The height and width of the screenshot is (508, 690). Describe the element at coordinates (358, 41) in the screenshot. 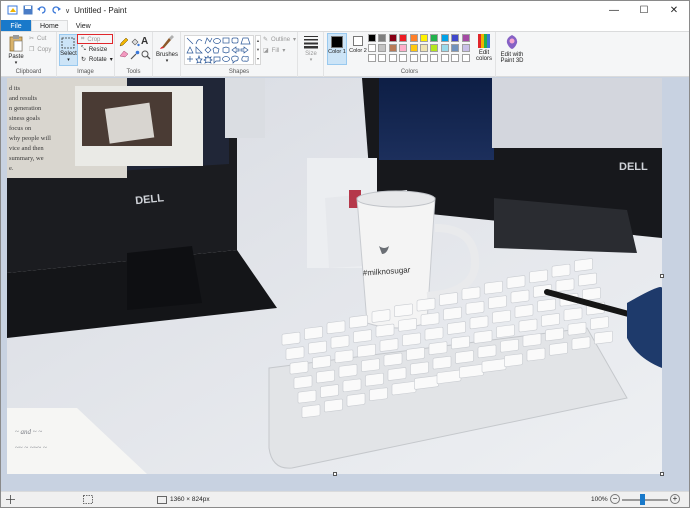

I see `color2-swatch` at that location.